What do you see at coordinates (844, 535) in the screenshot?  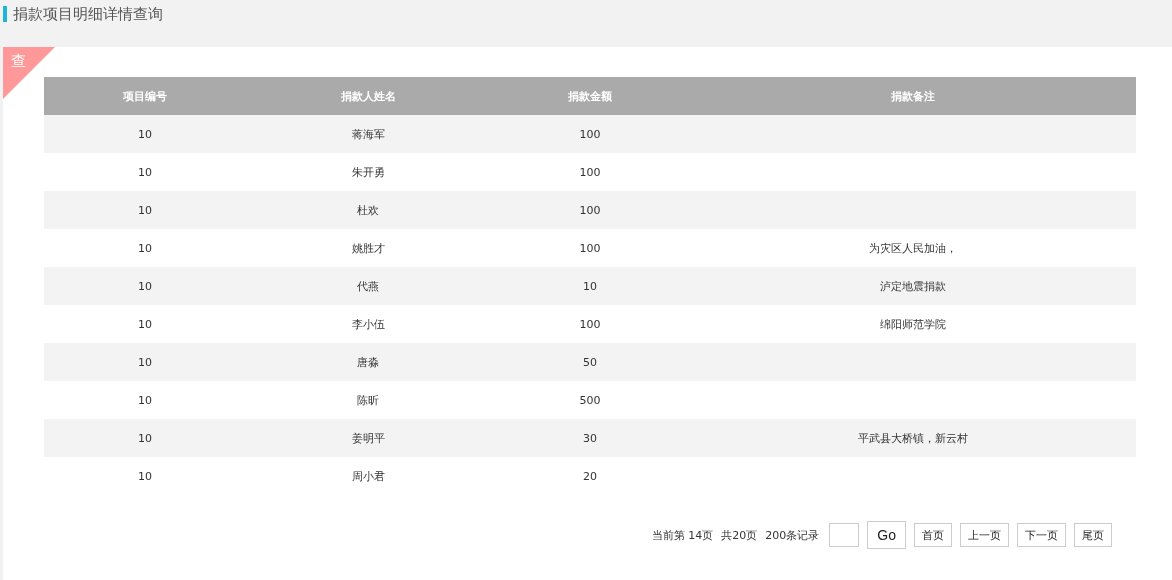 I see `page-input` at bounding box center [844, 535].